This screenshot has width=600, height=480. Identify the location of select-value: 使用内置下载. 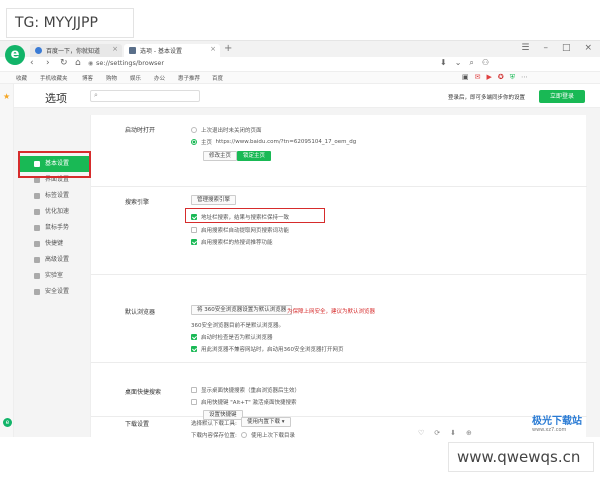
(264, 422).